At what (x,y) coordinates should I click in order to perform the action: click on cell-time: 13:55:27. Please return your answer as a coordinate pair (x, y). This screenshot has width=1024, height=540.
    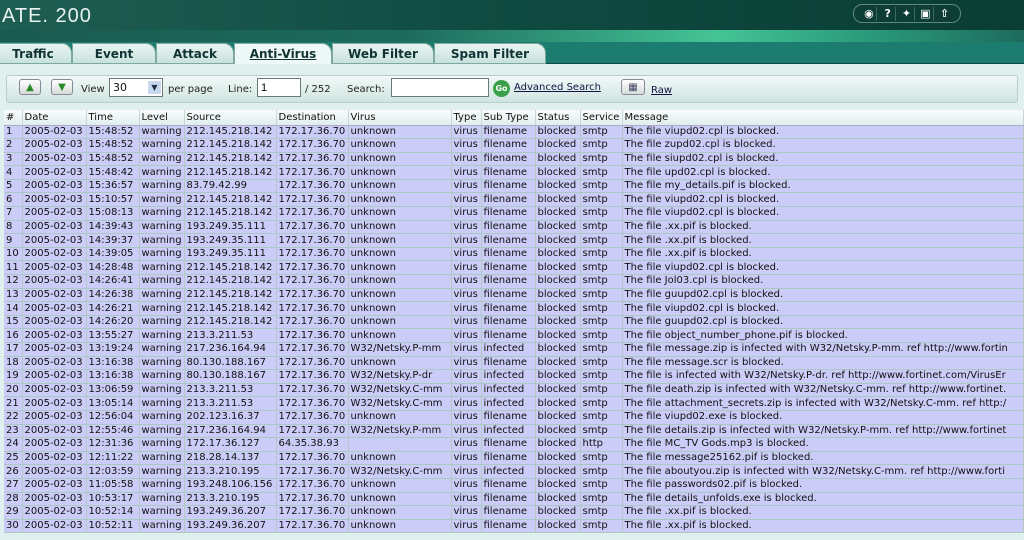
    Looking at the image, I should click on (113, 335).